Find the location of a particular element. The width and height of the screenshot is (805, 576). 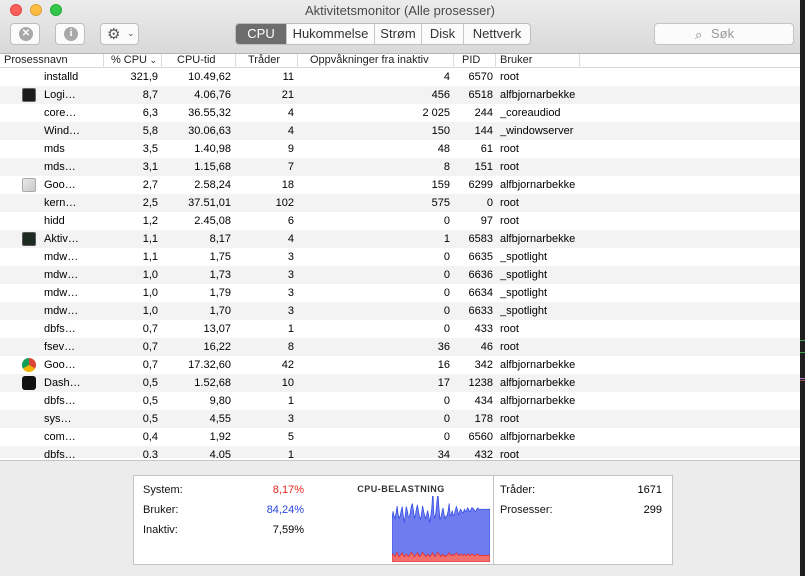

stop-process-button: ✕ is located at coordinates (25, 34).